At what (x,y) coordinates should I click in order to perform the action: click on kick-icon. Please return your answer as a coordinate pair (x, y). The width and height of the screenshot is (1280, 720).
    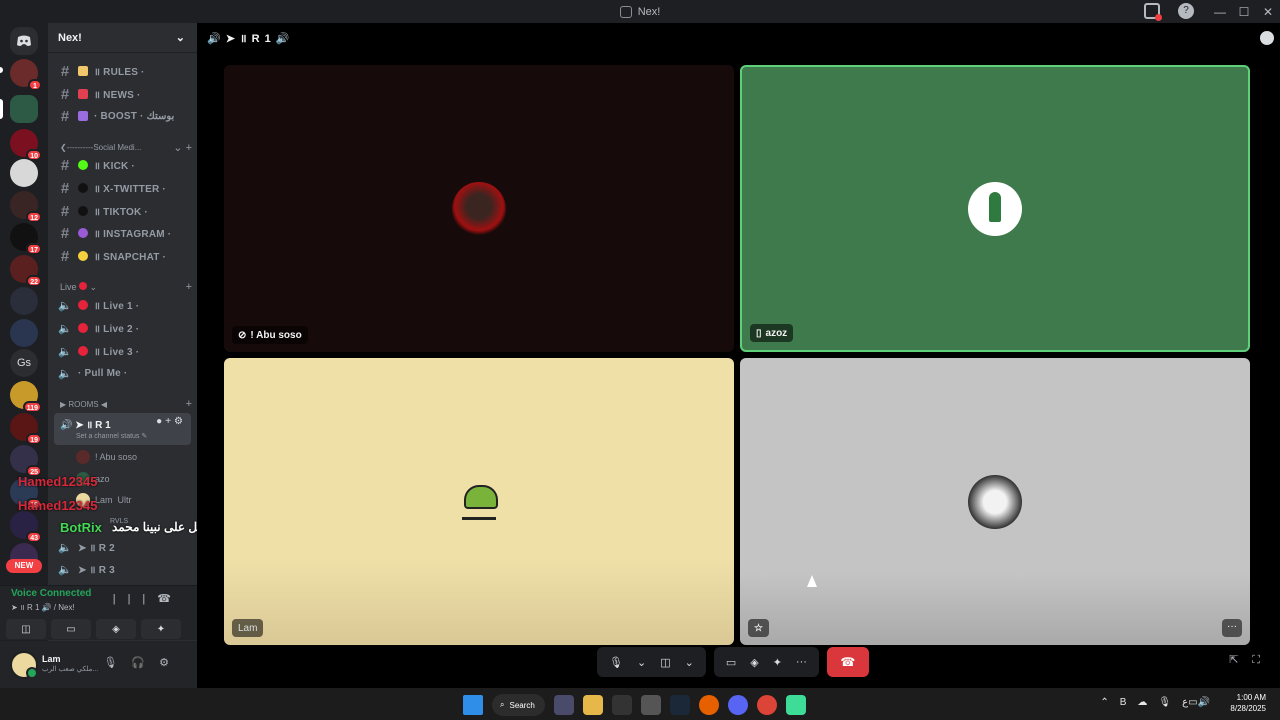
    Looking at the image, I should click on (83, 165).